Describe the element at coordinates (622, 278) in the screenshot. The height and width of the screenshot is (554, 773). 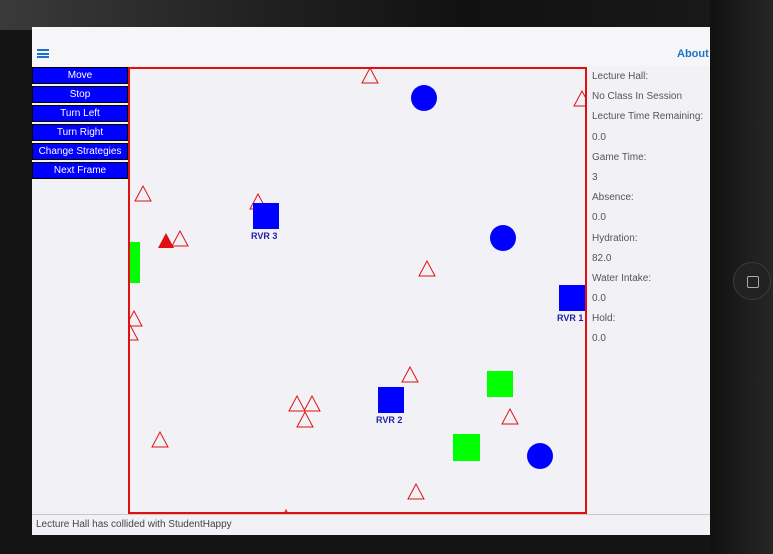
I see `water-intake-label: Water Intake:` at that location.